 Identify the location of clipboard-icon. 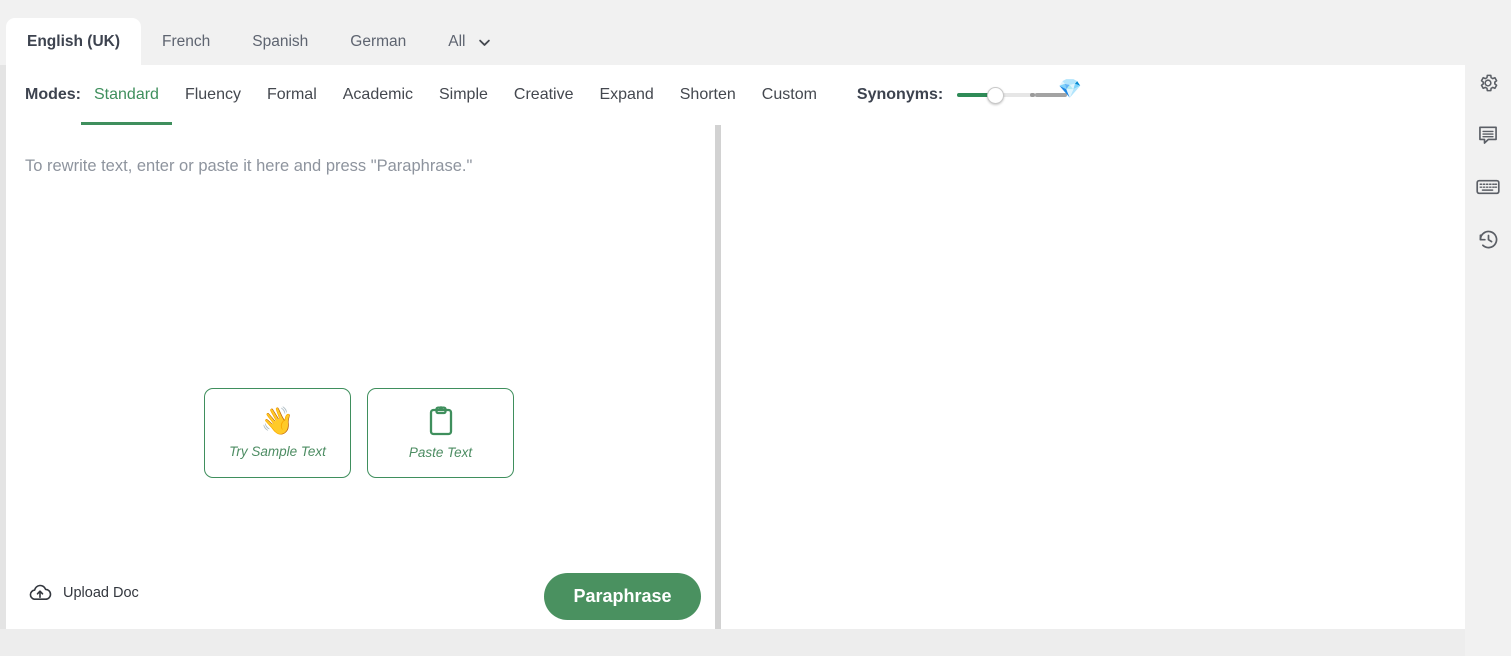
(441, 421).